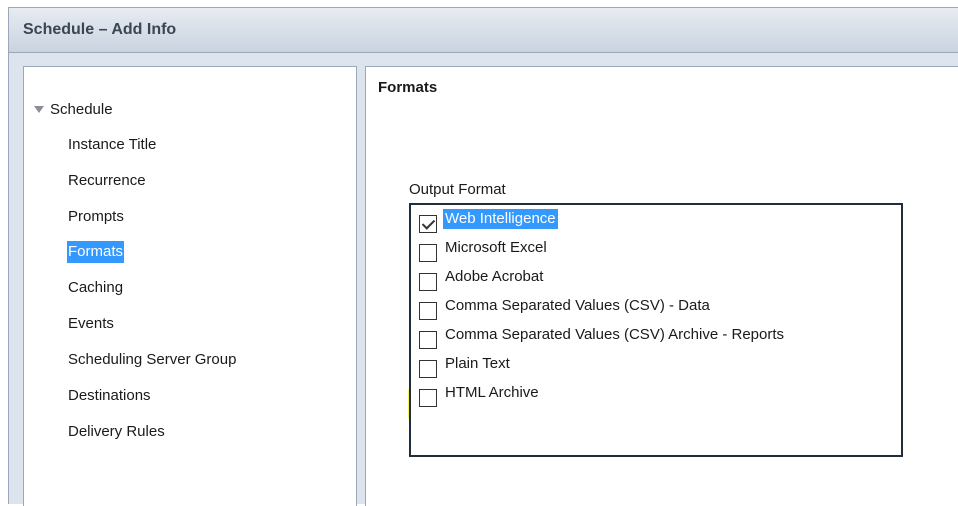  What do you see at coordinates (39, 109) in the screenshot?
I see `expand-triangle-icon` at bounding box center [39, 109].